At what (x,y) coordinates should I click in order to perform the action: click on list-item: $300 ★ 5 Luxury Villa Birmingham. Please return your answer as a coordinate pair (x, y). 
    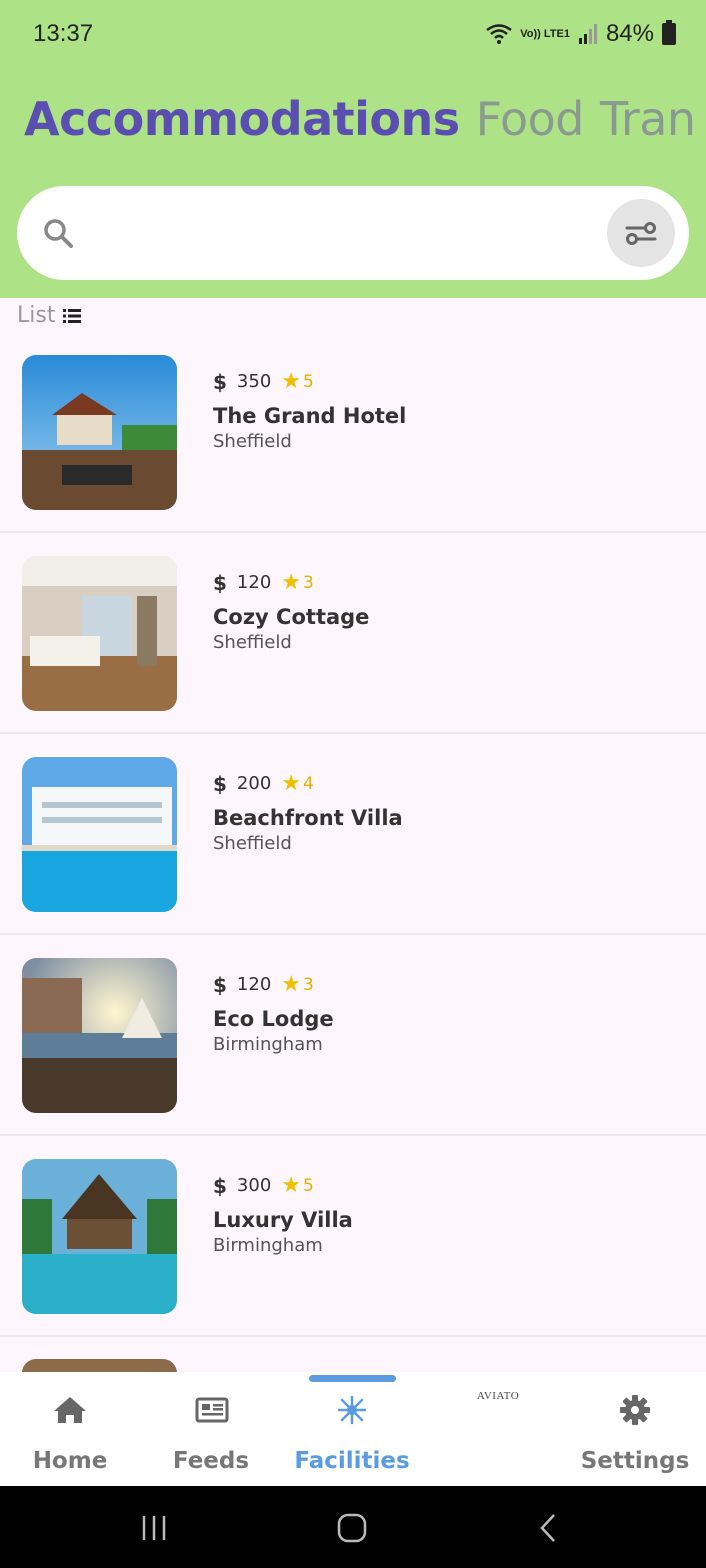
    Looking at the image, I should click on (353, 1237).